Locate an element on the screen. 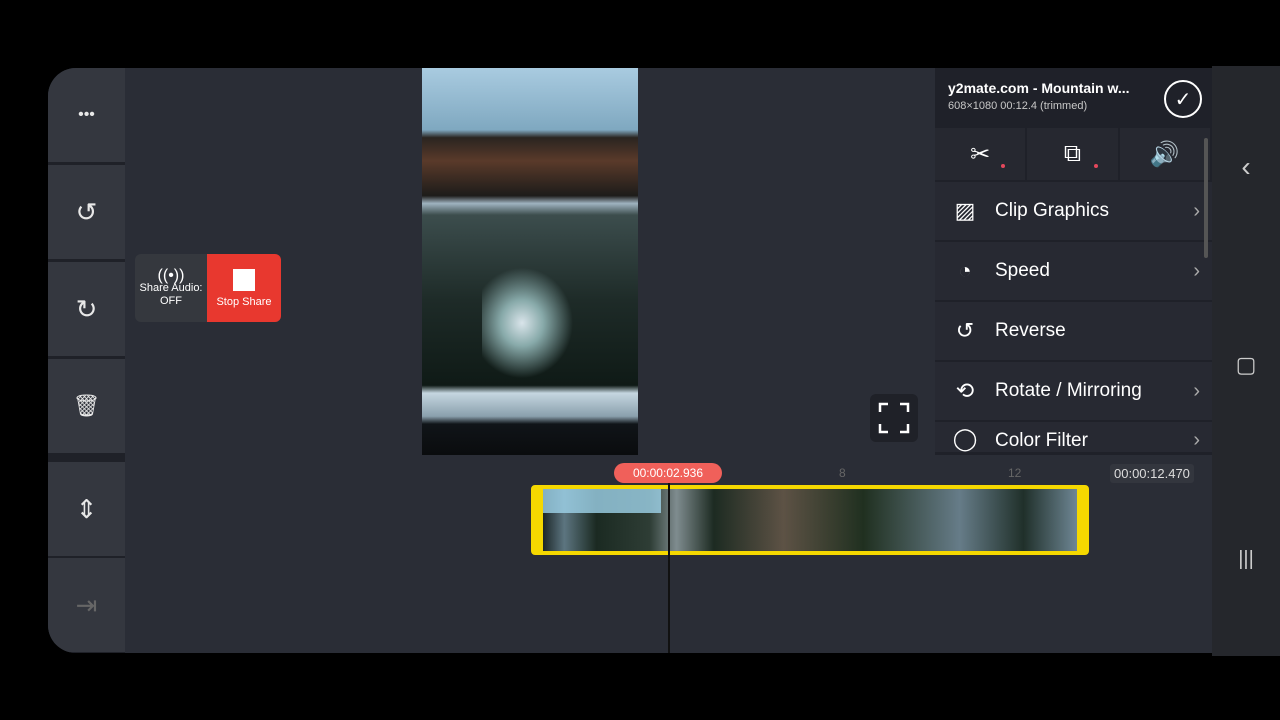 This screenshot has width=1280, height=720. wifi-icon: ((•)) is located at coordinates (171, 275).